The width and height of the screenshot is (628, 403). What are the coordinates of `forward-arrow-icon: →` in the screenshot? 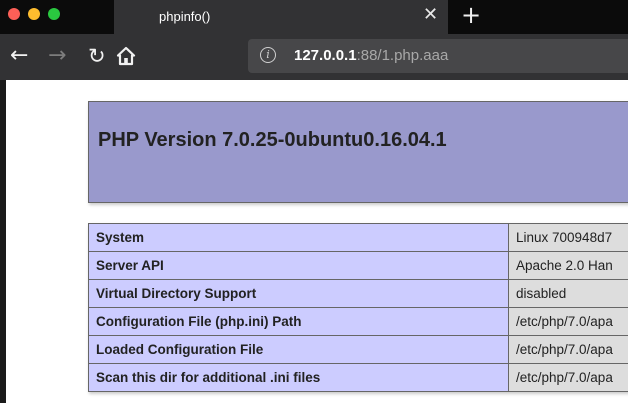 It's located at (57, 56).